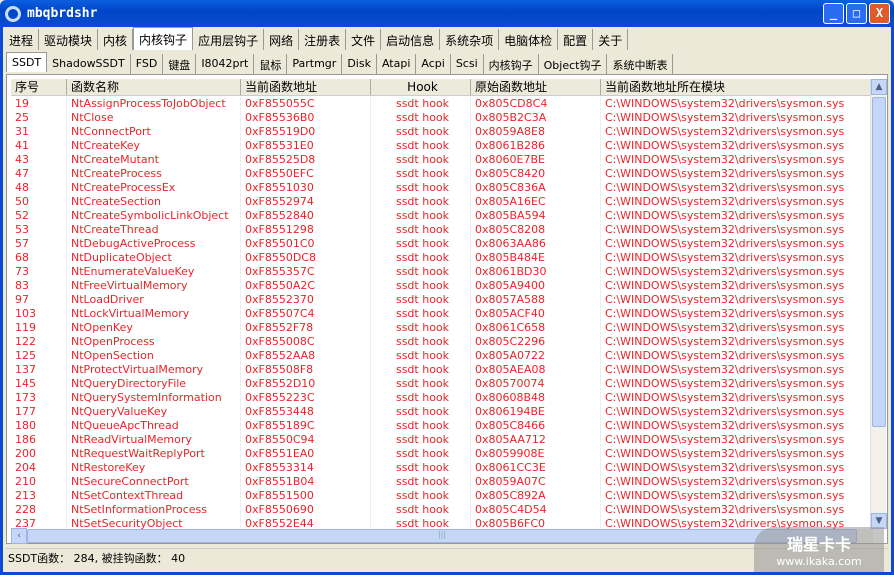 This screenshot has height=575, width=894. I want to click on table-cell: 41, so click(39, 146).